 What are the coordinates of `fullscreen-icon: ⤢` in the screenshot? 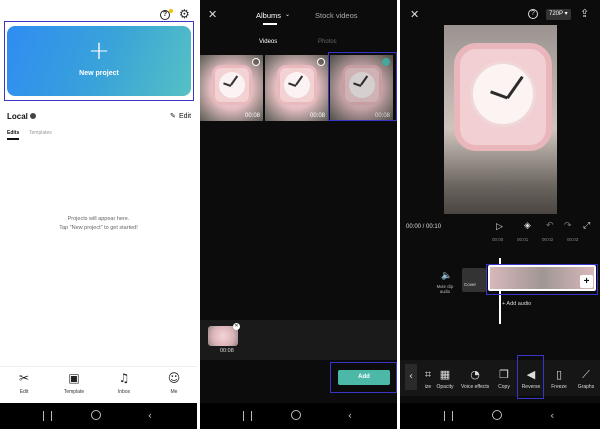 It's located at (586, 226).